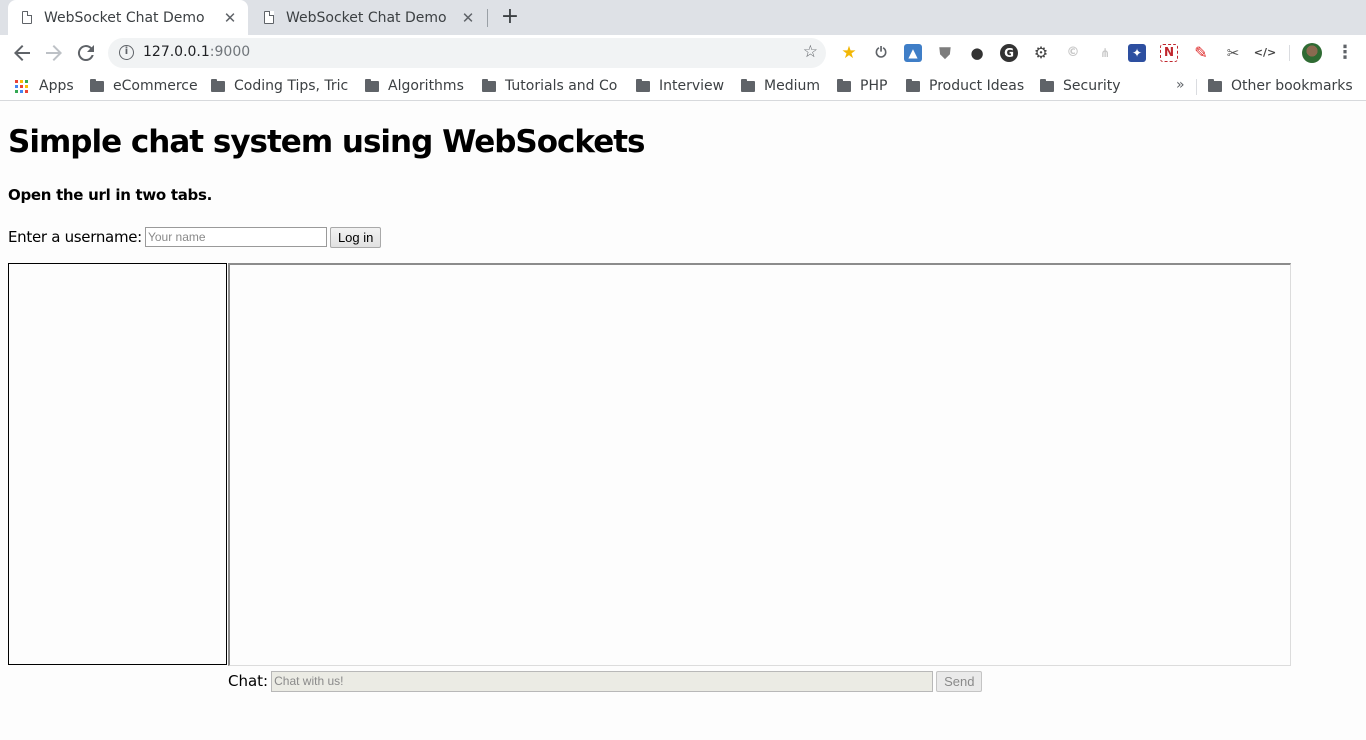 This screenshot has height=740, width=1366. I want to click on n-icon: N, so click(1169, 53).